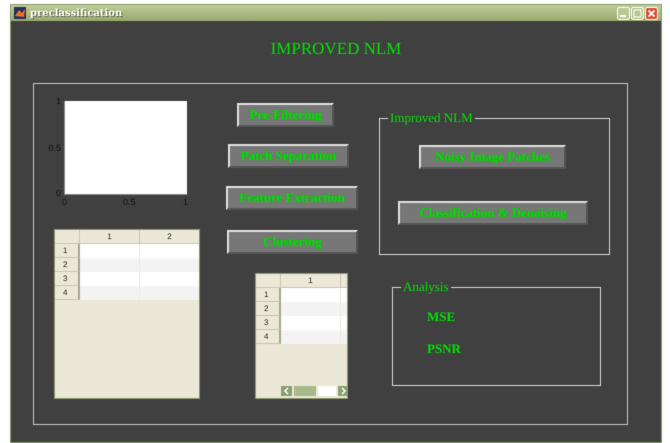 Image resolution: width=670 pixels, height=443 pixels. What do you see at coordinates (336, 49) in the screenshot?
I see `page-heading: IMPROVED NLM` at bounding box center [336, 49].